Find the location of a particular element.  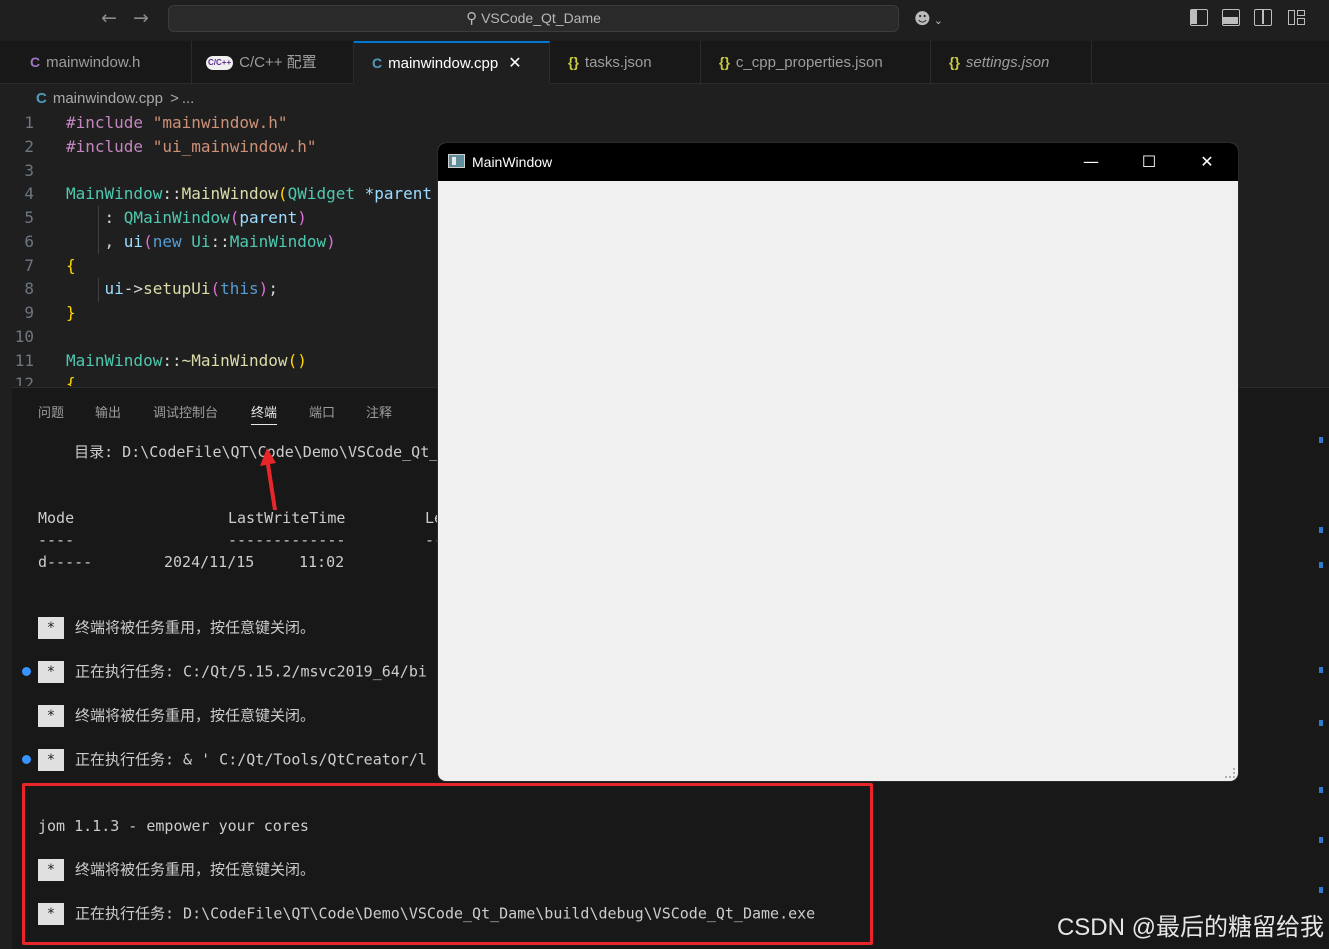

tab-label: mainwindow.cpp is located at coordinates (443, 63).